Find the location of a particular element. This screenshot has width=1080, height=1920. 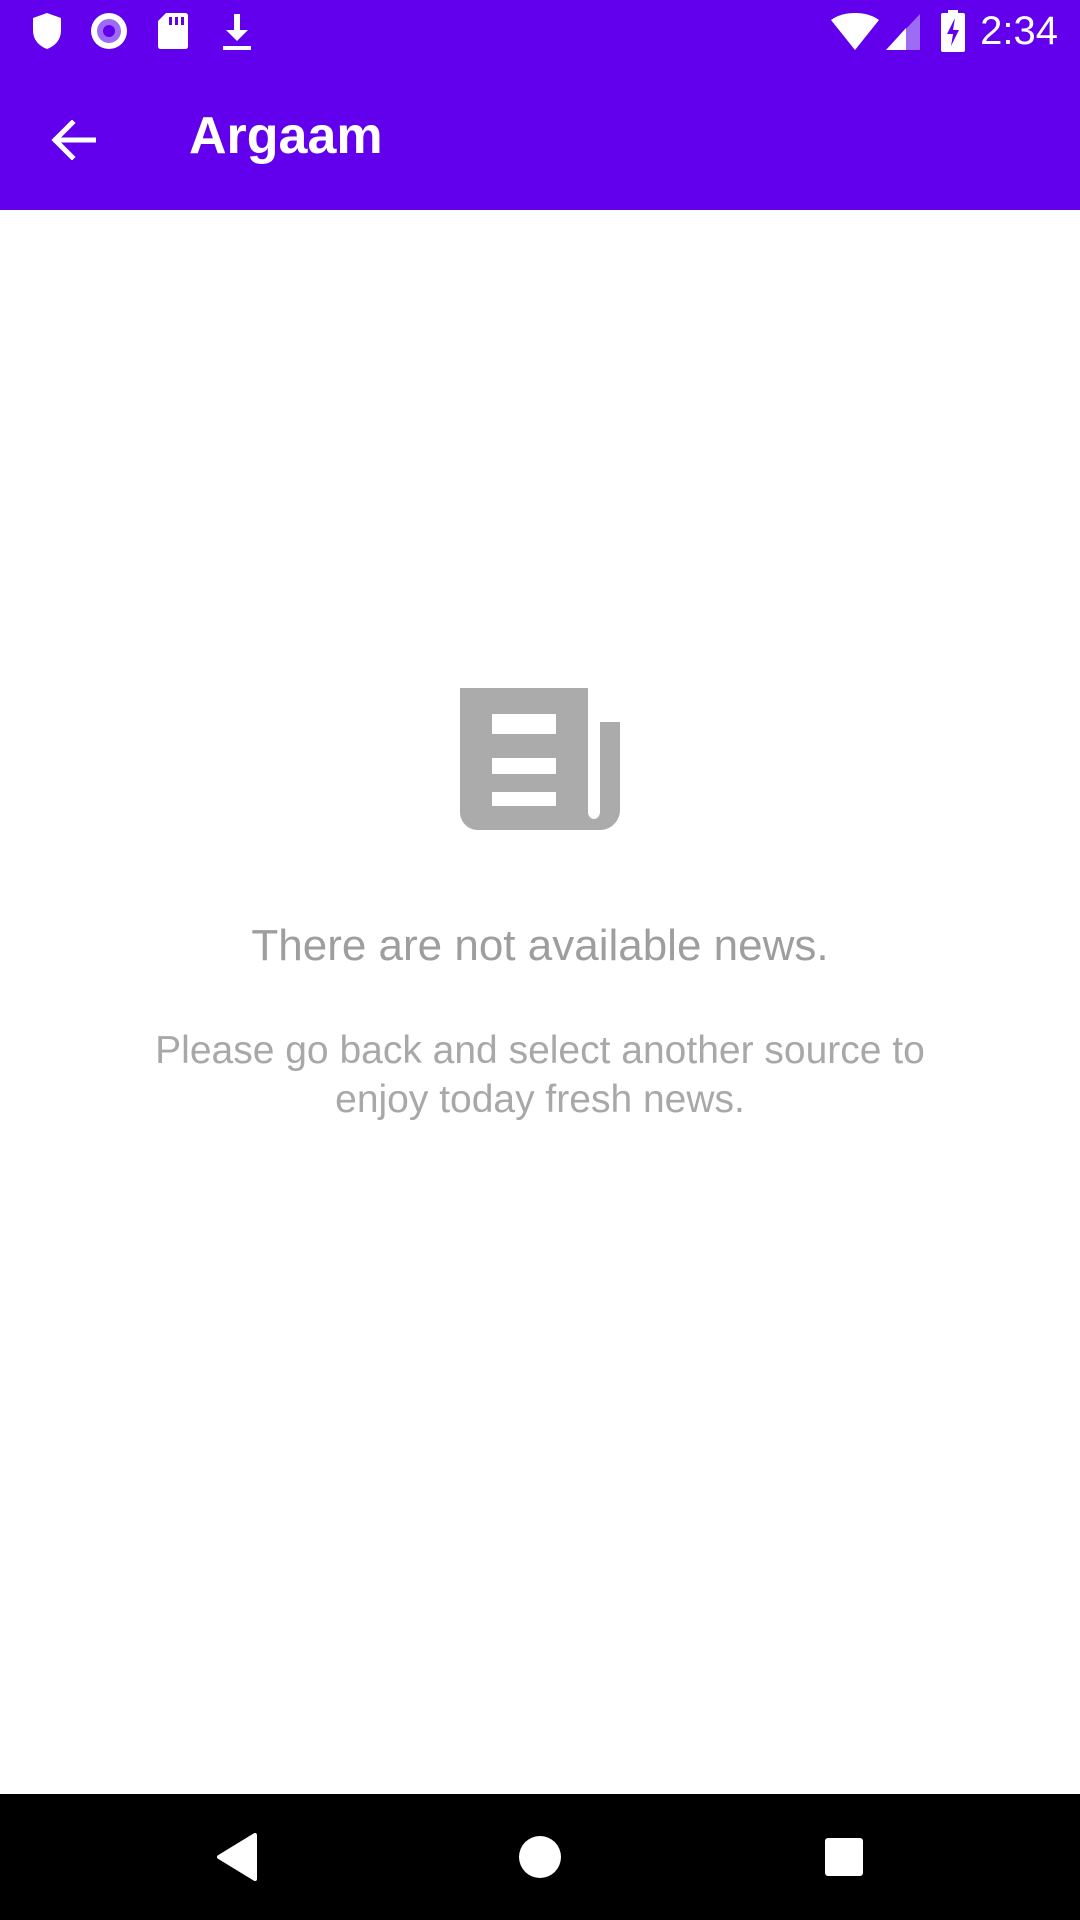

download-icon is located at coordinates (237, 32).